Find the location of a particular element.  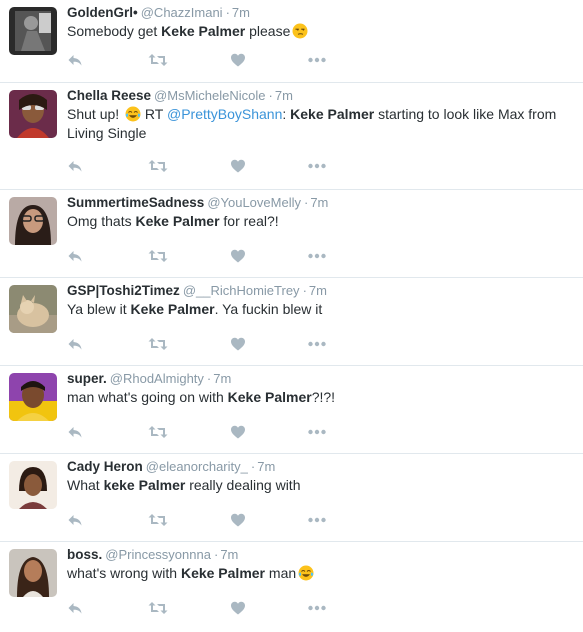

tweet-header: GoldenGrl• @ChazzImani · 7m is located at coordinates (158, 13).